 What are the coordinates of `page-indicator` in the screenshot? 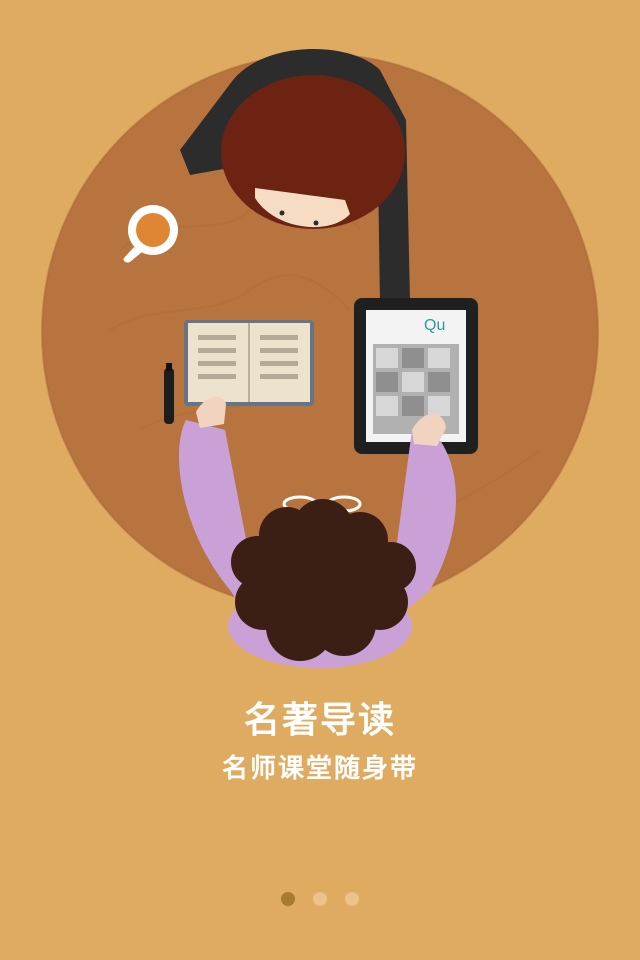 It's located at (320, 901).